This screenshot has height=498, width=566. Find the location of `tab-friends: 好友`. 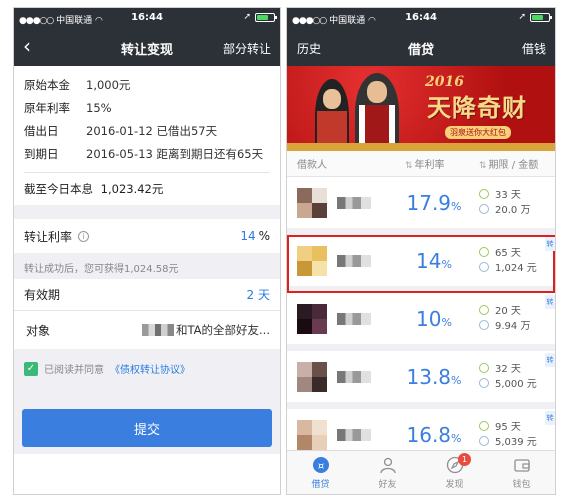

tab-friends: 好友 is located at coordinates (387, 472).